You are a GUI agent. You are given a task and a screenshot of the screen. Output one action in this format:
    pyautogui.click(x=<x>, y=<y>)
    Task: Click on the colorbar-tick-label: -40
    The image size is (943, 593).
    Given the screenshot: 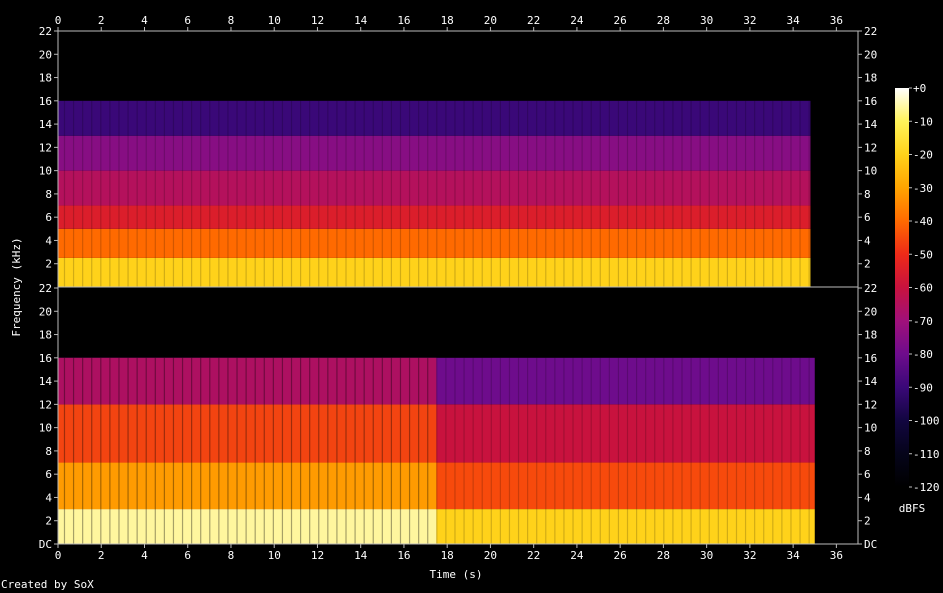 What is the action you would take?
    pyautogui.click(x=923, y=221)
    